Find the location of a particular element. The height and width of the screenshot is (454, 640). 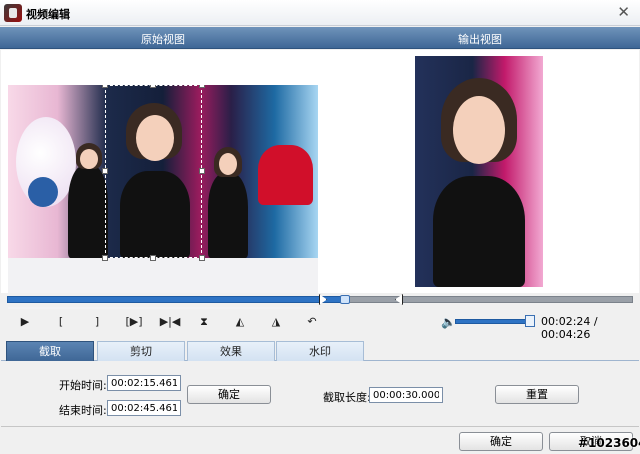

clip-panel: 开始时间: 结束时间: 确定 截取长度: 重置 is located at coordinates (320, 393).